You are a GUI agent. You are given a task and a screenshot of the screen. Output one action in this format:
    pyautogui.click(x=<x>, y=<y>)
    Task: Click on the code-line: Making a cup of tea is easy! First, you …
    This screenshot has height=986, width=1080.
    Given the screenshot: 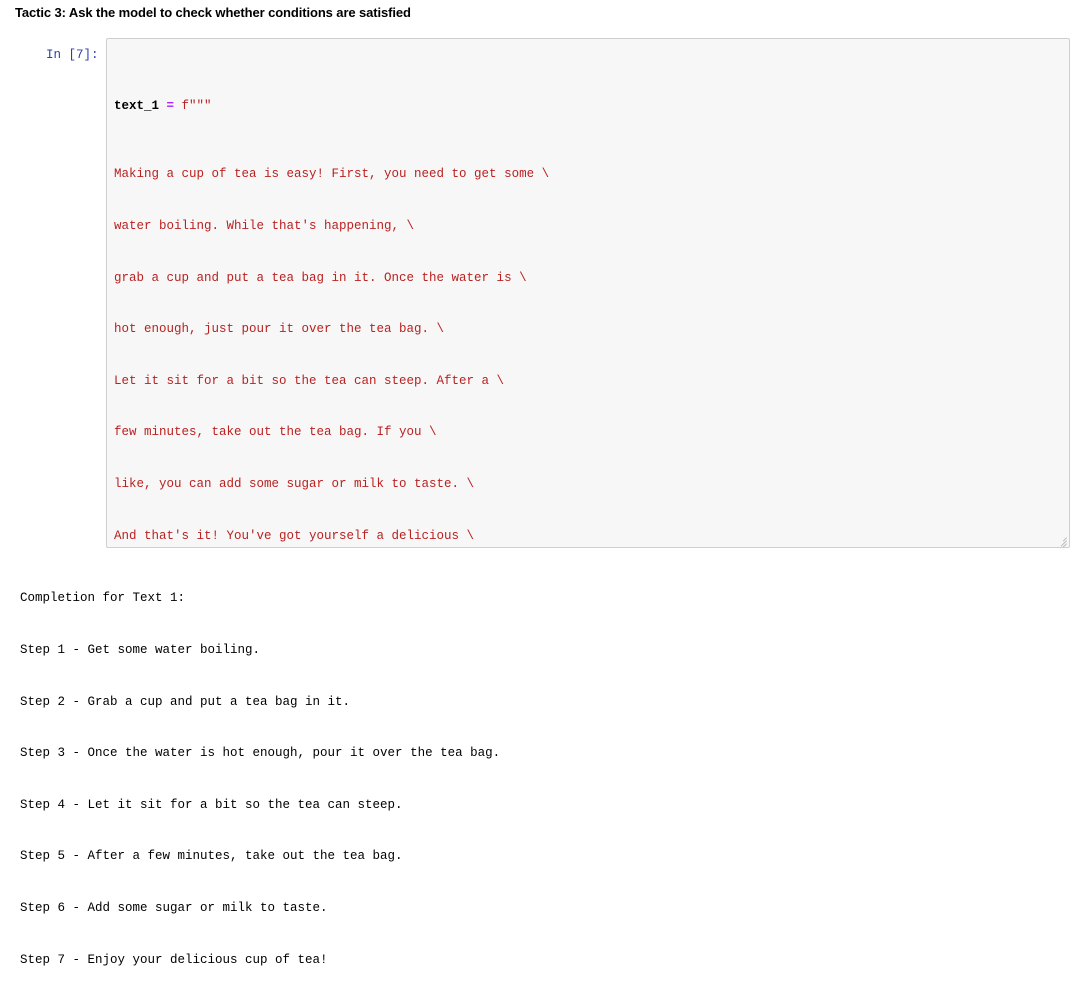 What is the action you would take?
    pyautogui.click(x=332, y=174)
    